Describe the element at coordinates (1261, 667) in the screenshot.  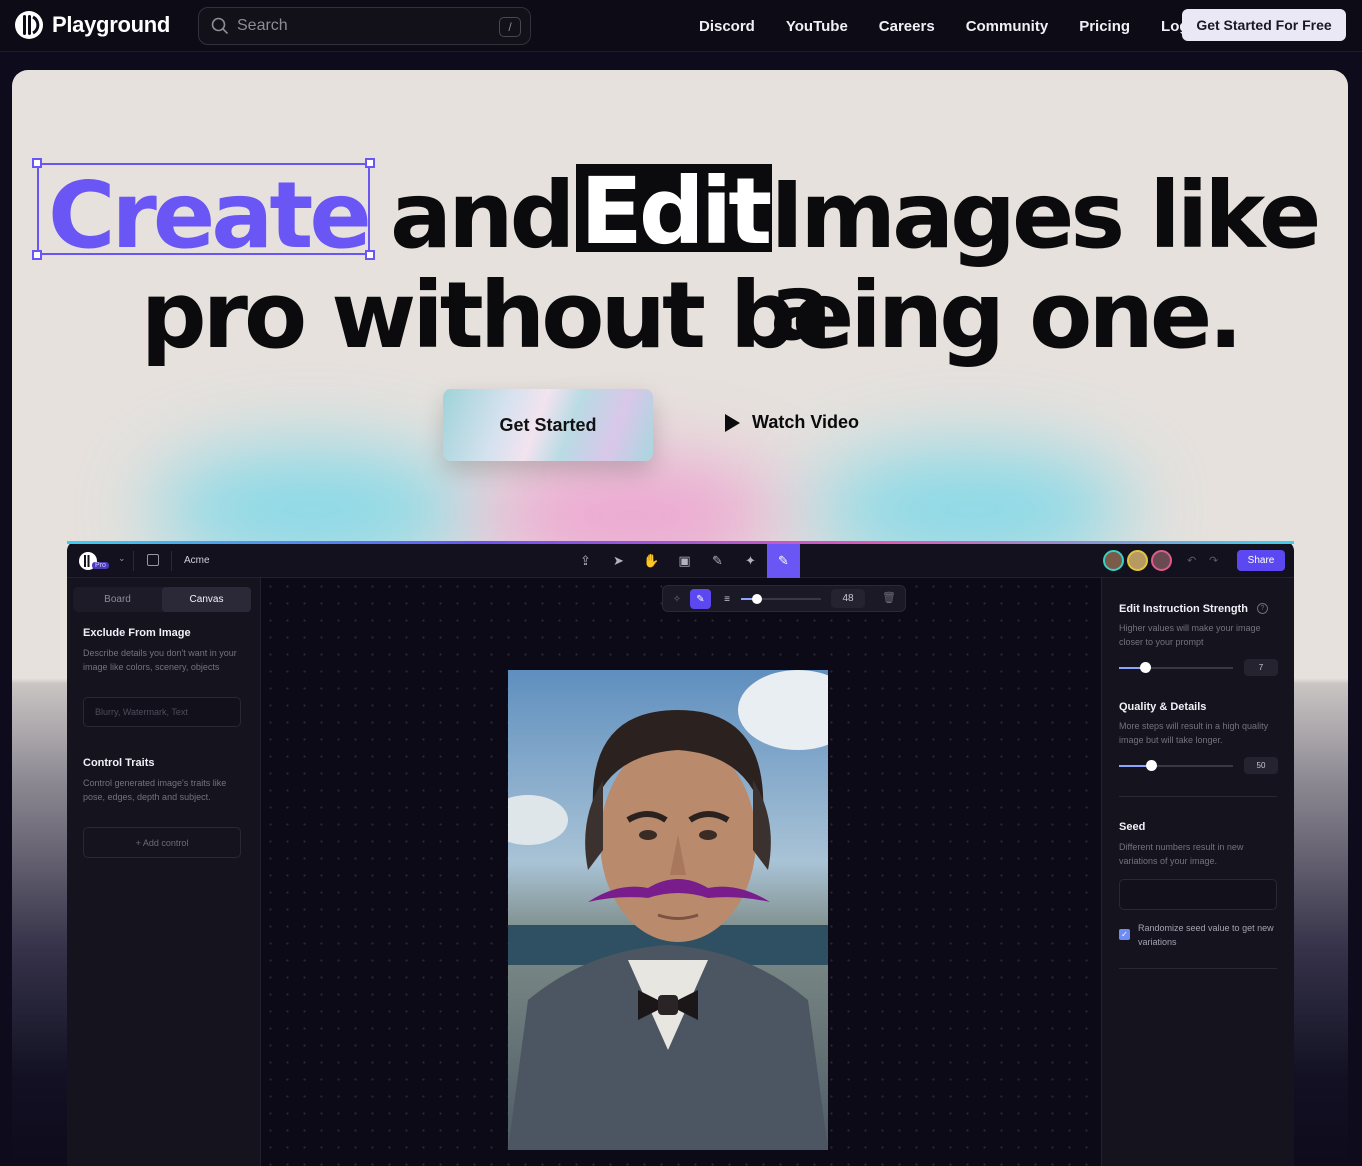
I see `strength-value: 7` at that location.